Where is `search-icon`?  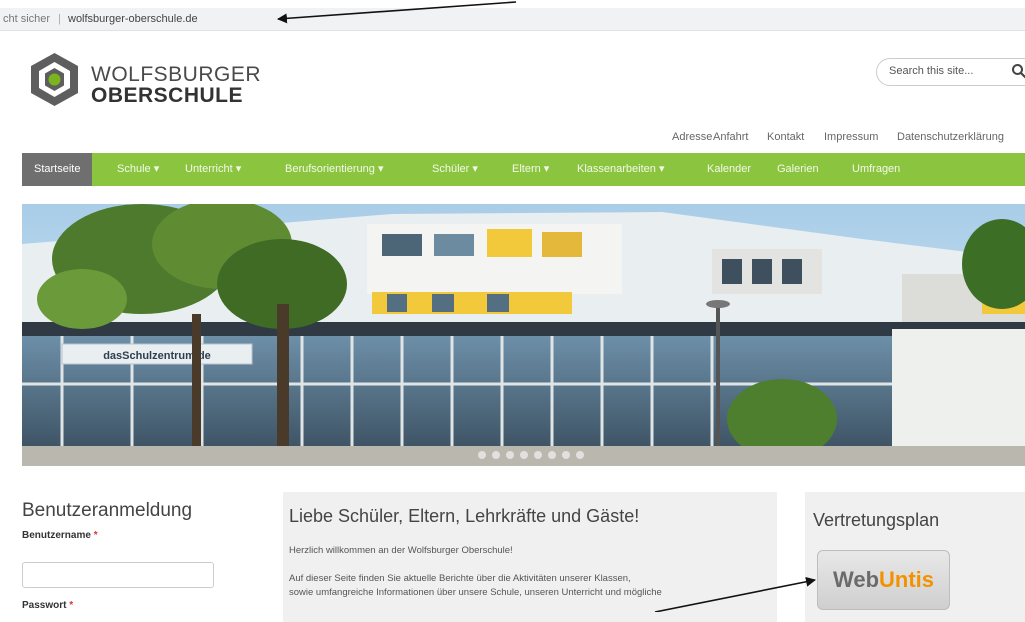
search-icon is located at coordinates (1018, 71).